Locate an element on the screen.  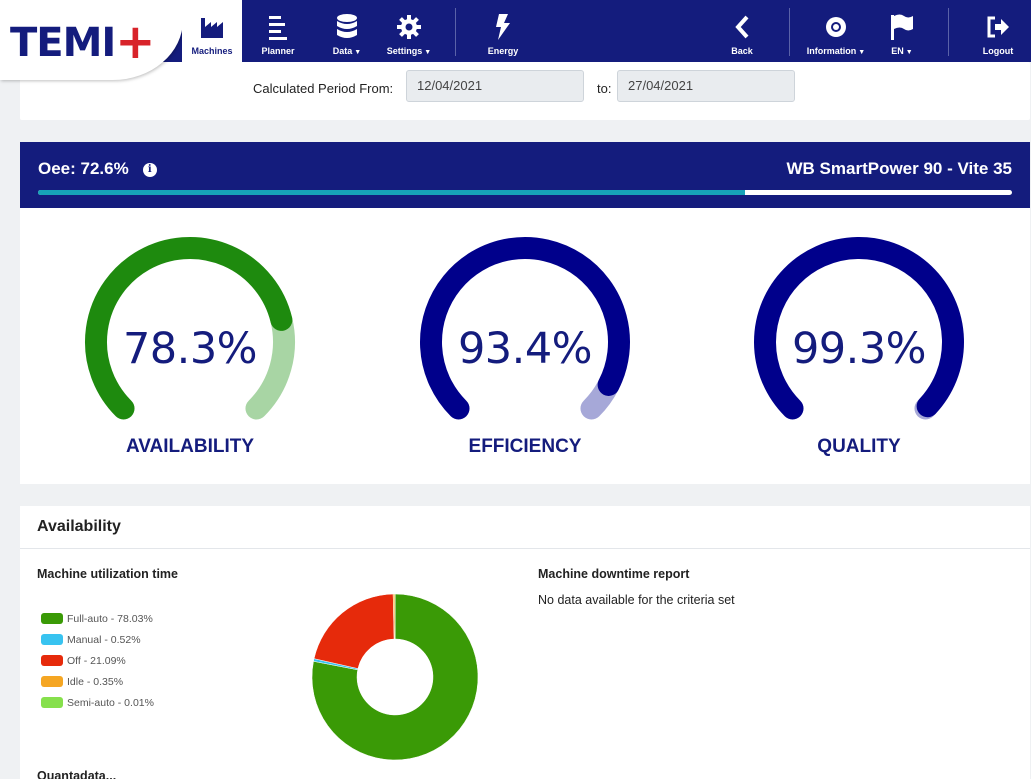
nav-settings: Settings ▼ is located at coordinates (409, 31).